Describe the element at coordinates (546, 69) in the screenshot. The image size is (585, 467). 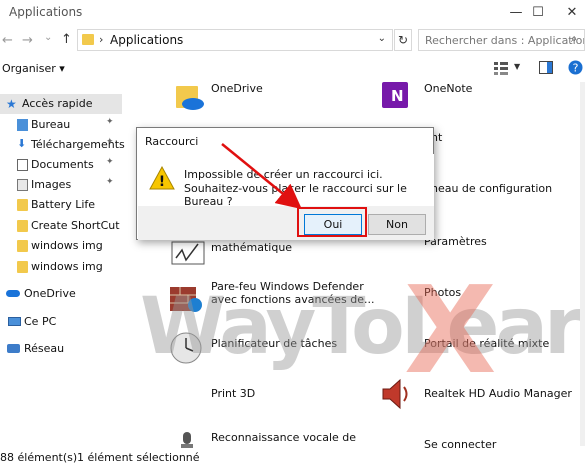
I see `preview-pane-icon` at that location.